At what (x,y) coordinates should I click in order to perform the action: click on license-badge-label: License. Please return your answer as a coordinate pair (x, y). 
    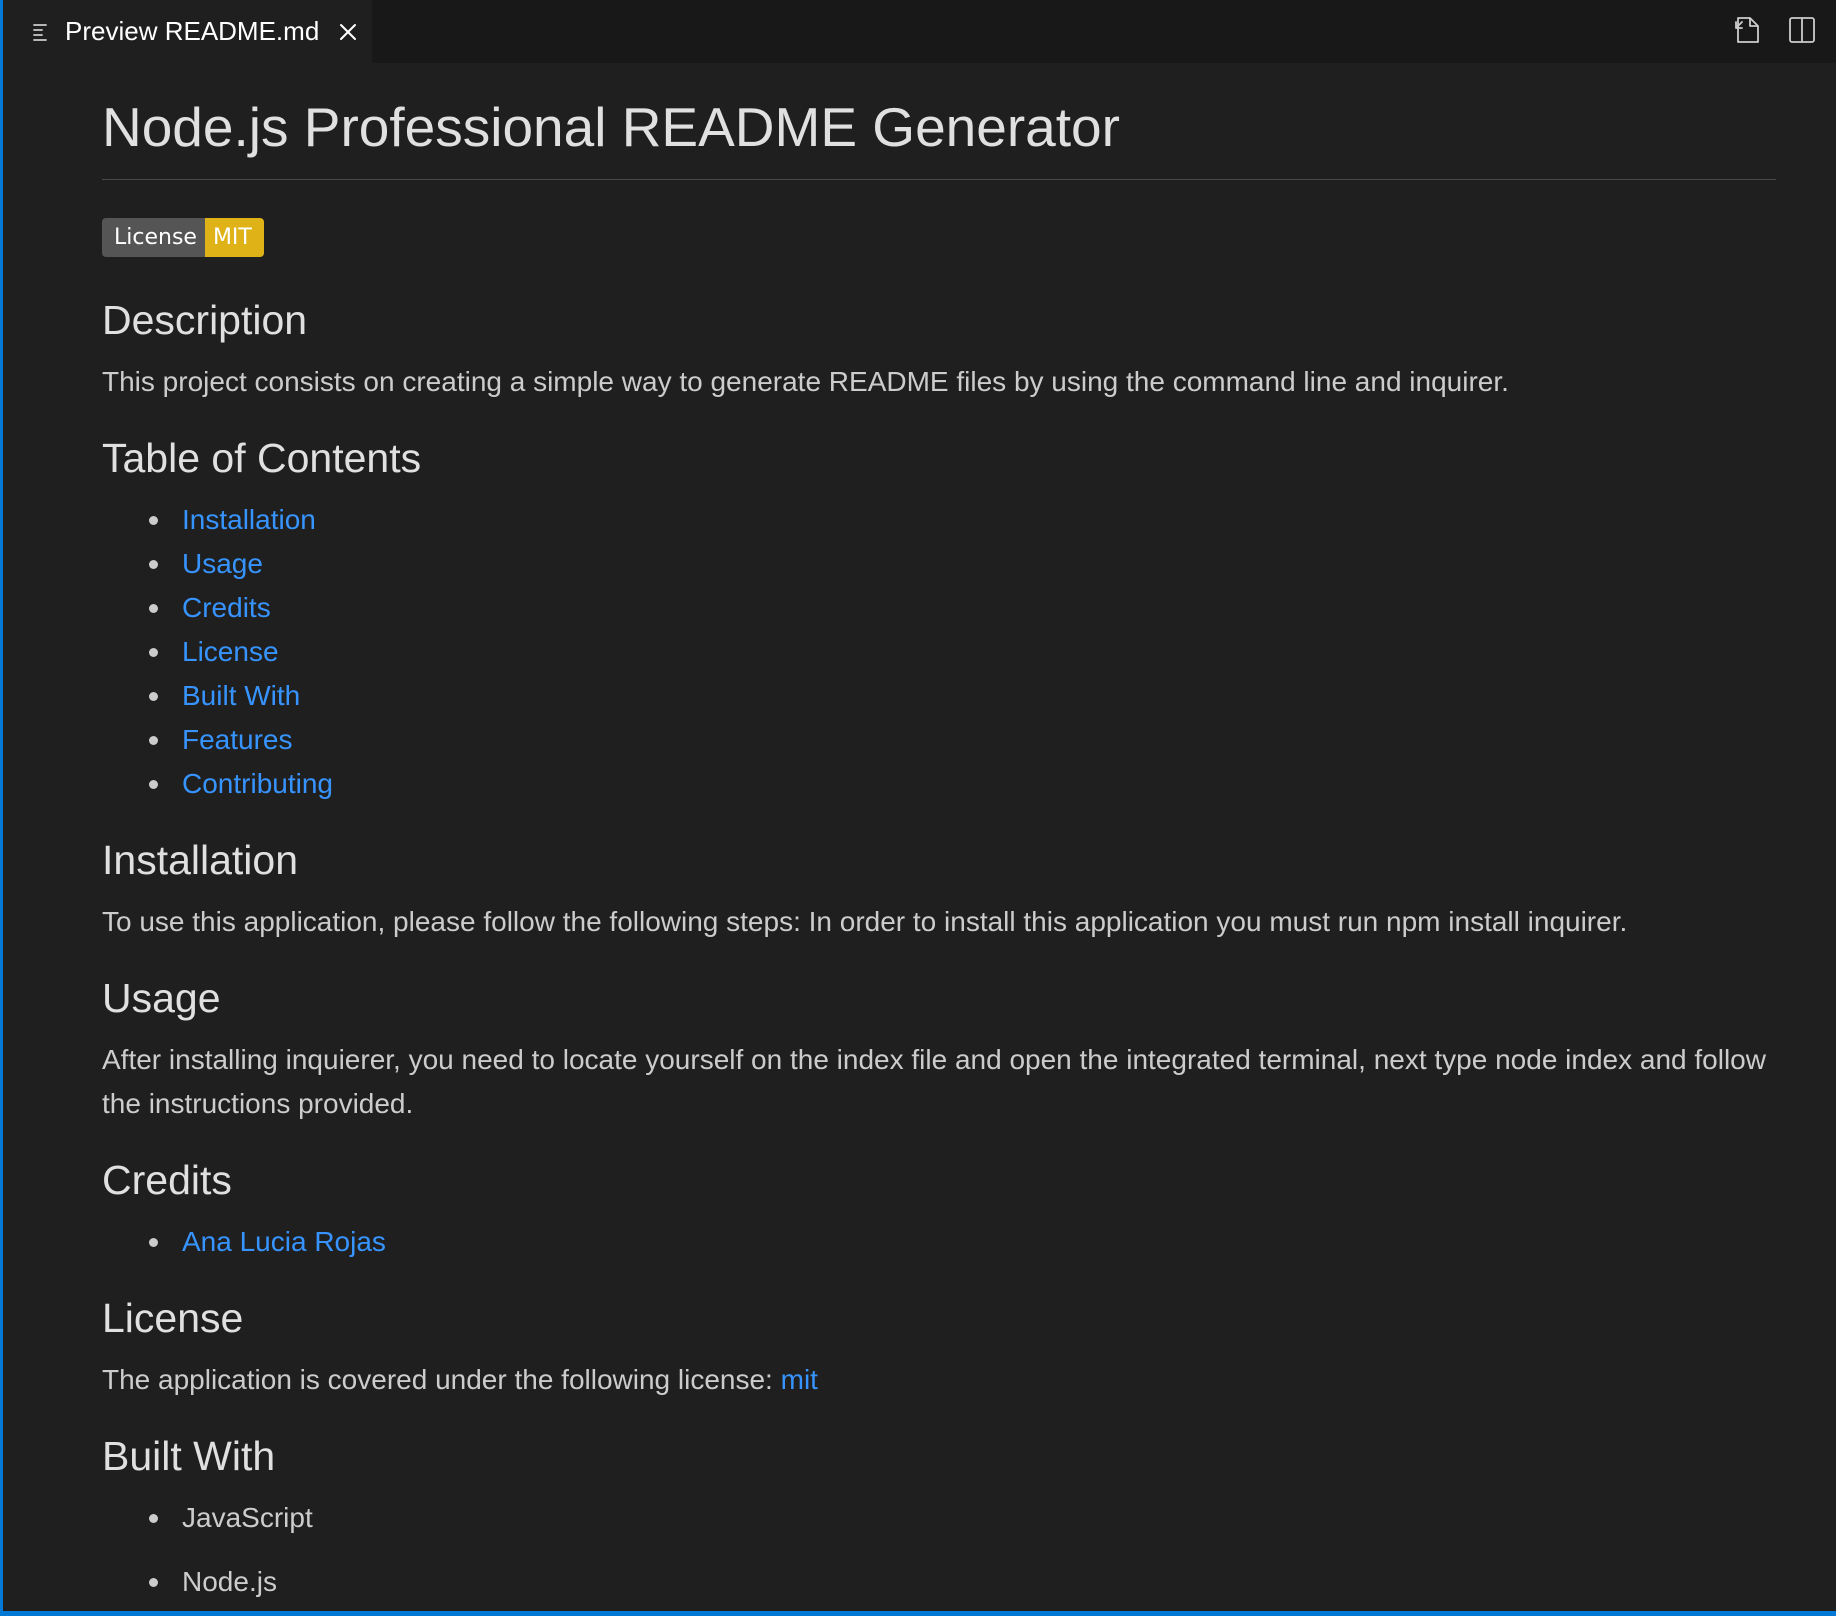
    Looking at the image, I should click on (153, 237).